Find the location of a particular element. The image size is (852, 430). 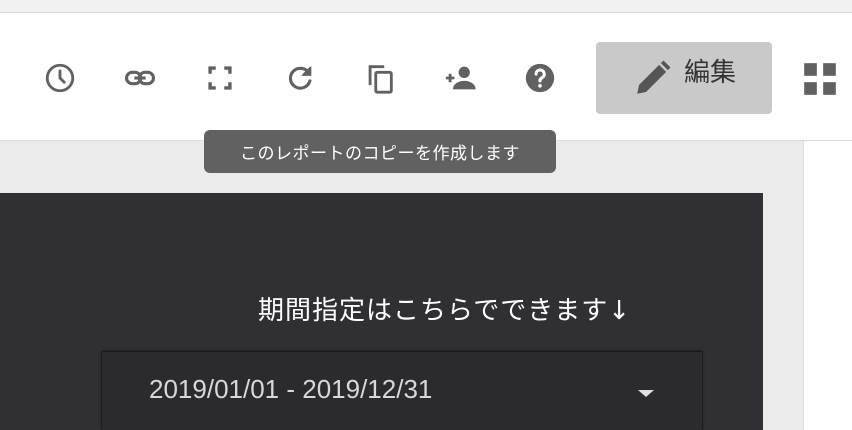

edit-button: 編集 is located at coordinates (684, 78).